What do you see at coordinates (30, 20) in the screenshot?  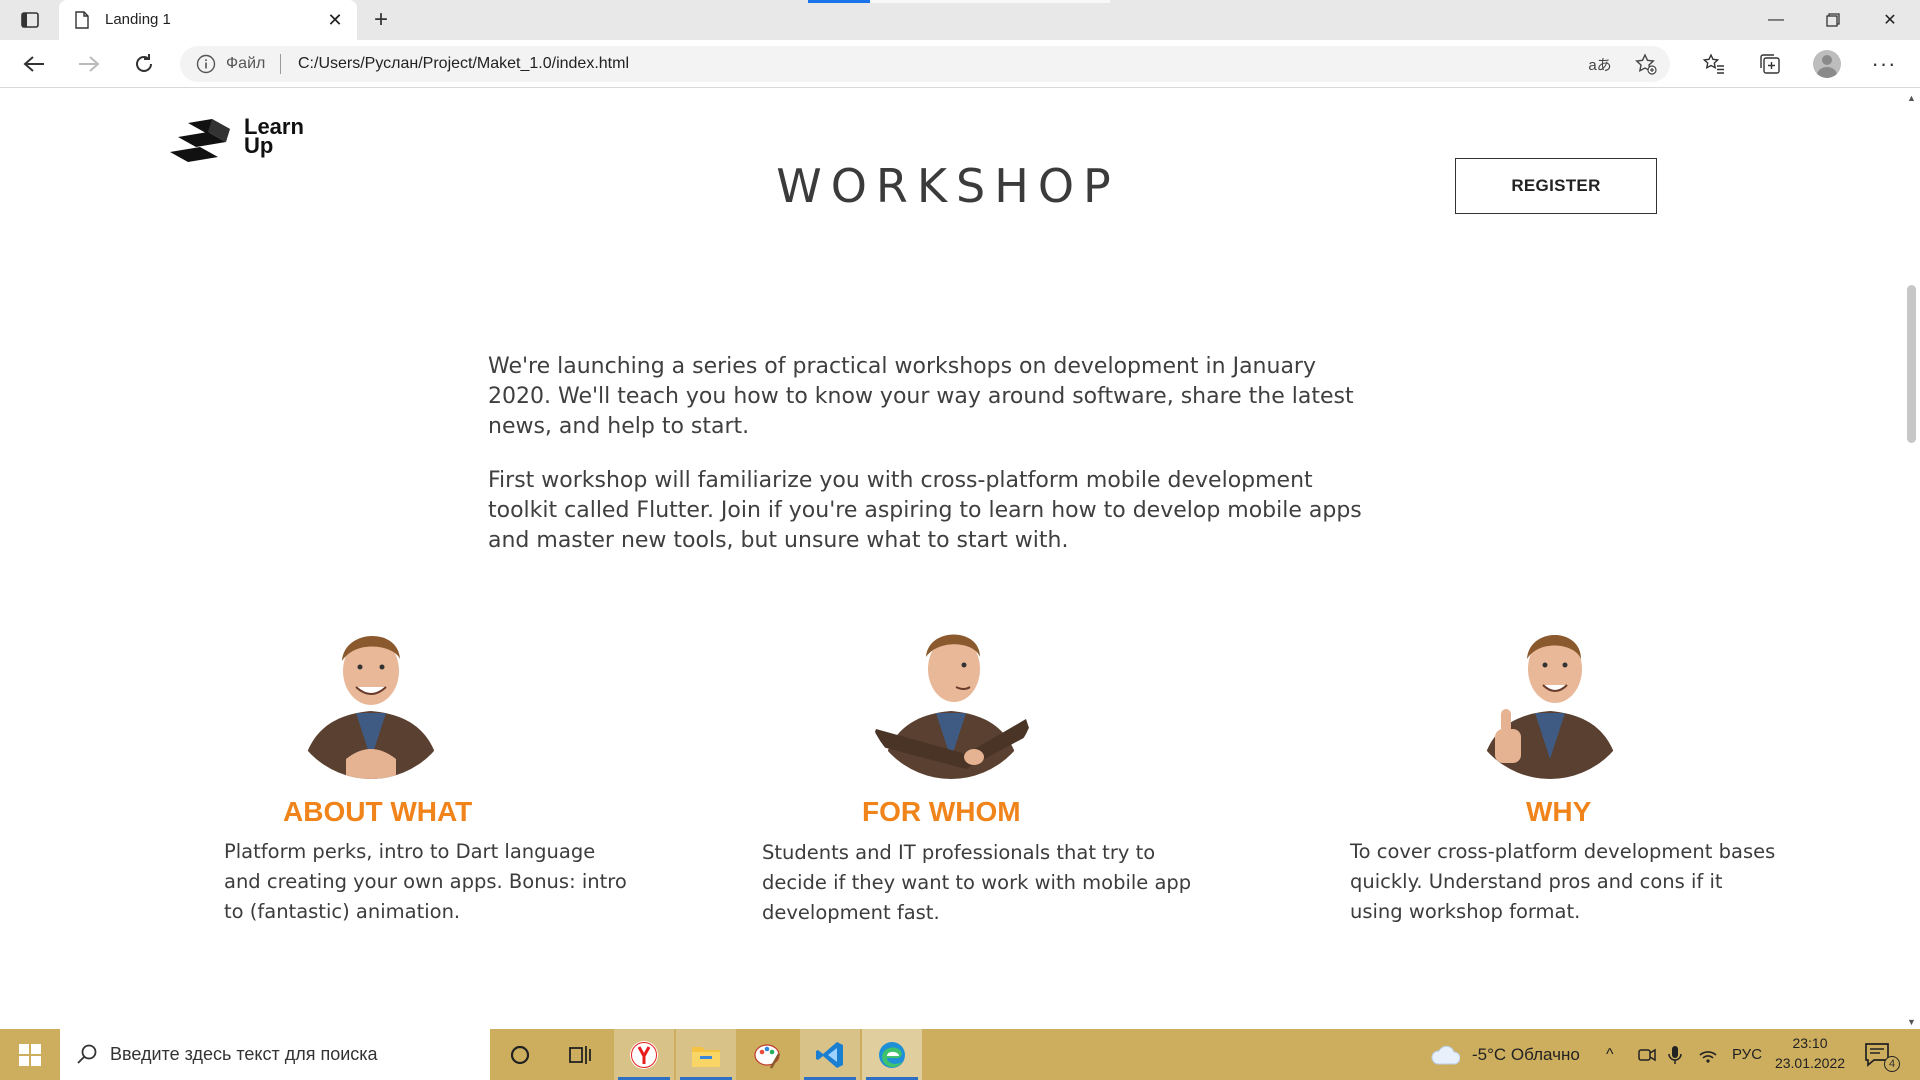 I see `tab-actions-icon` at bounding box center [30, 20].